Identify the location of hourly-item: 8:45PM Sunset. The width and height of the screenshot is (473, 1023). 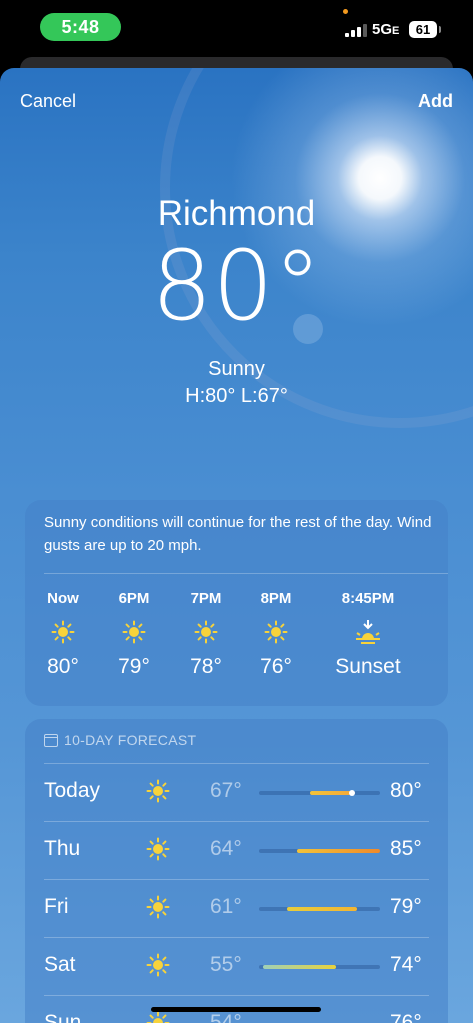
(368, 634).